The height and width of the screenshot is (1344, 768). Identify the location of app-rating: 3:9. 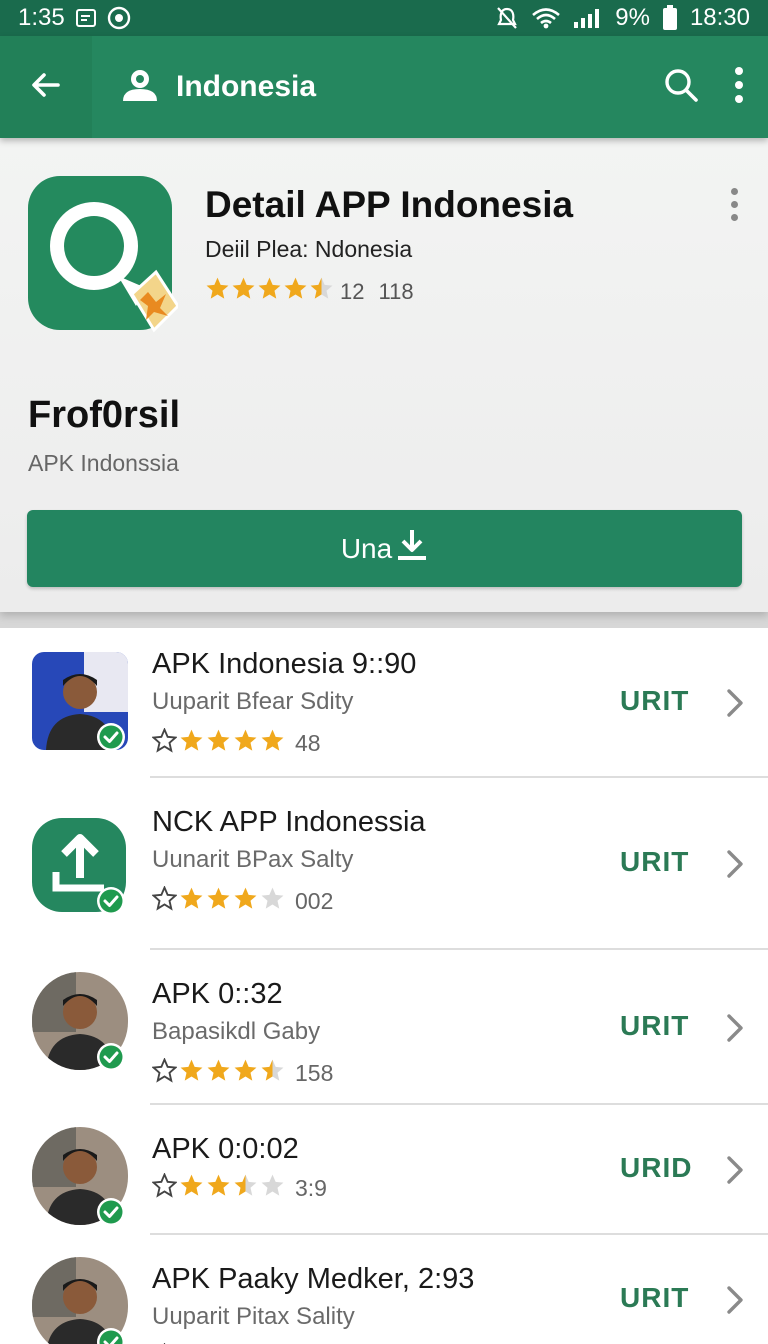
(239, 1188).